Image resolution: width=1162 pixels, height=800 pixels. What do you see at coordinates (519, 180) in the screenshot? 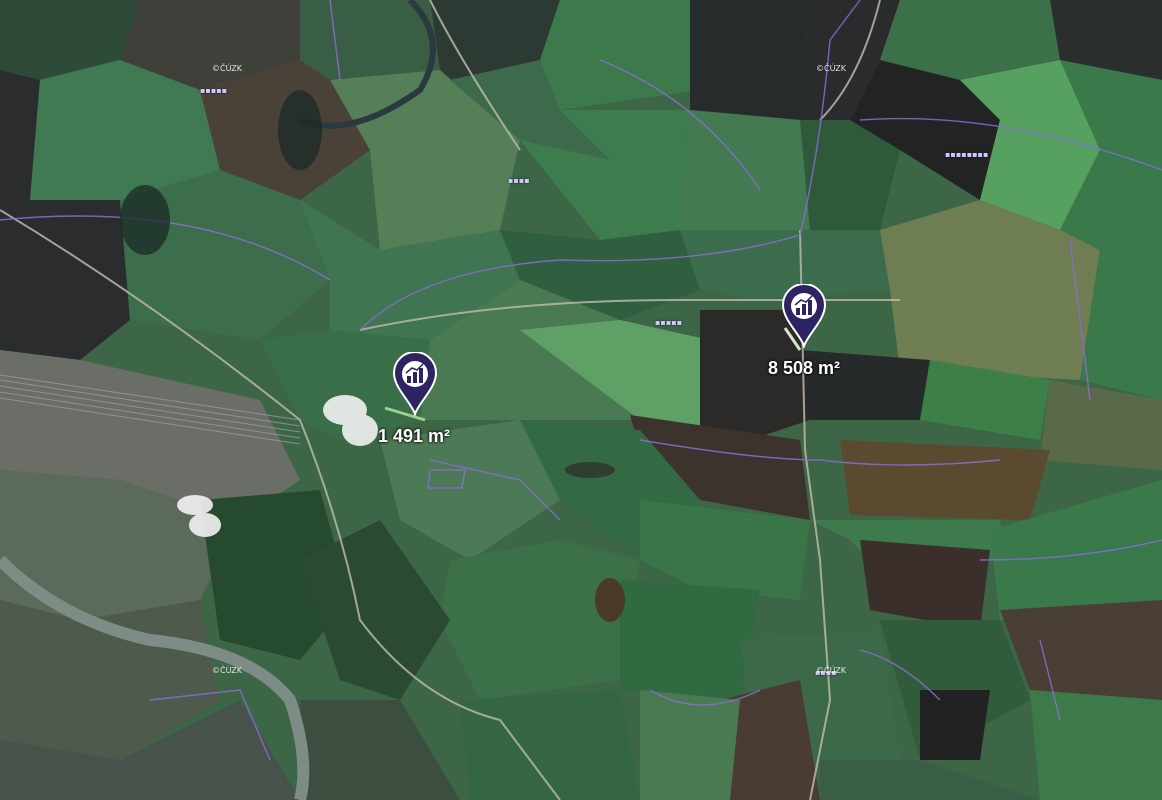
I see `village-label: ▪▪▪▪` at bounding box center [519, 180].